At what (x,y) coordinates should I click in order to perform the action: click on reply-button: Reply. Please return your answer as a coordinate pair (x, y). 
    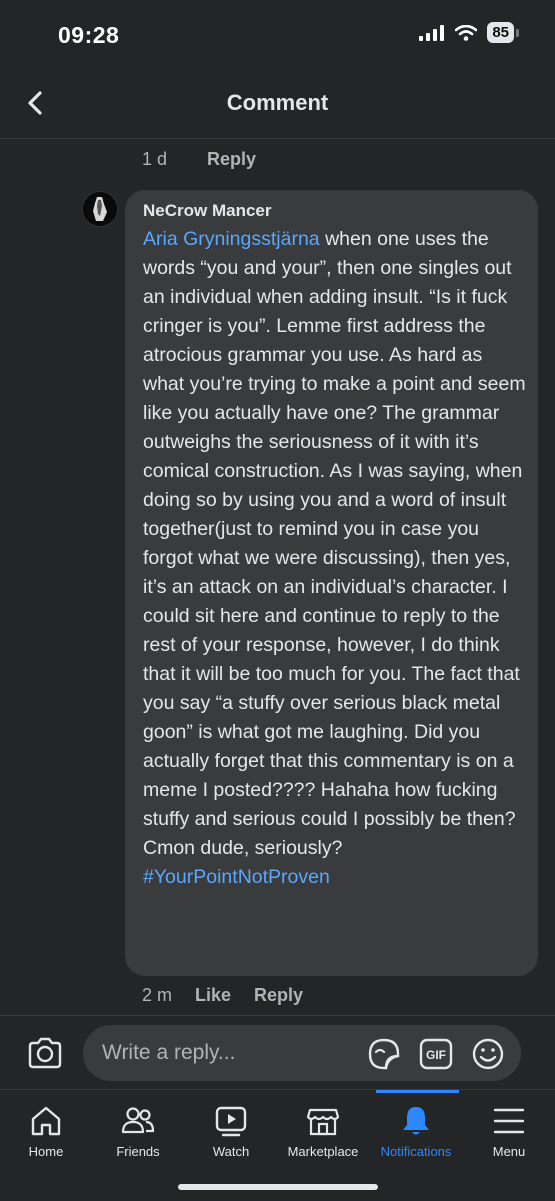
    Looking at the image, I should click on (278, 995).